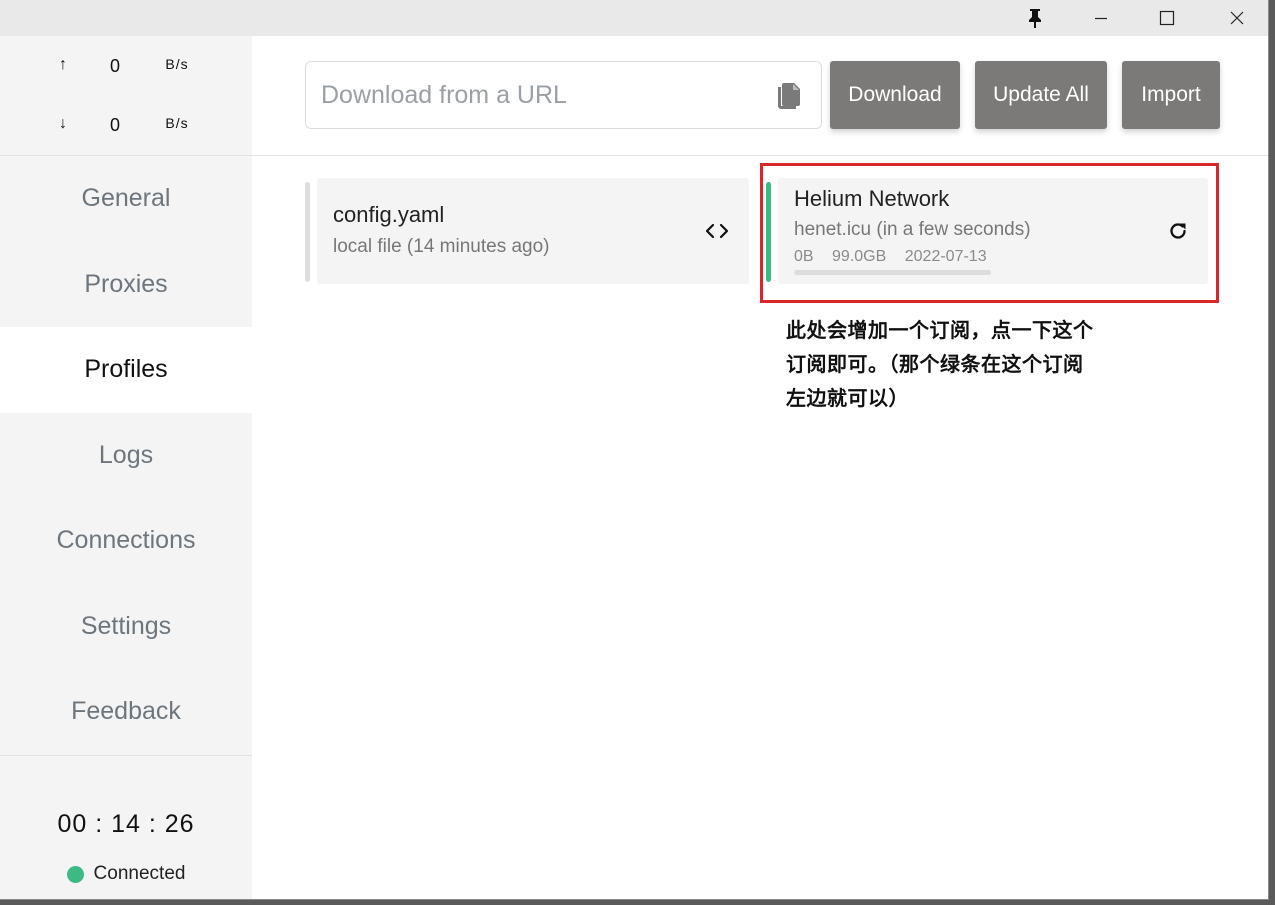  I want to click on profile-card-config: config.yaml local file (14 minutes ago), so click(527, 231).